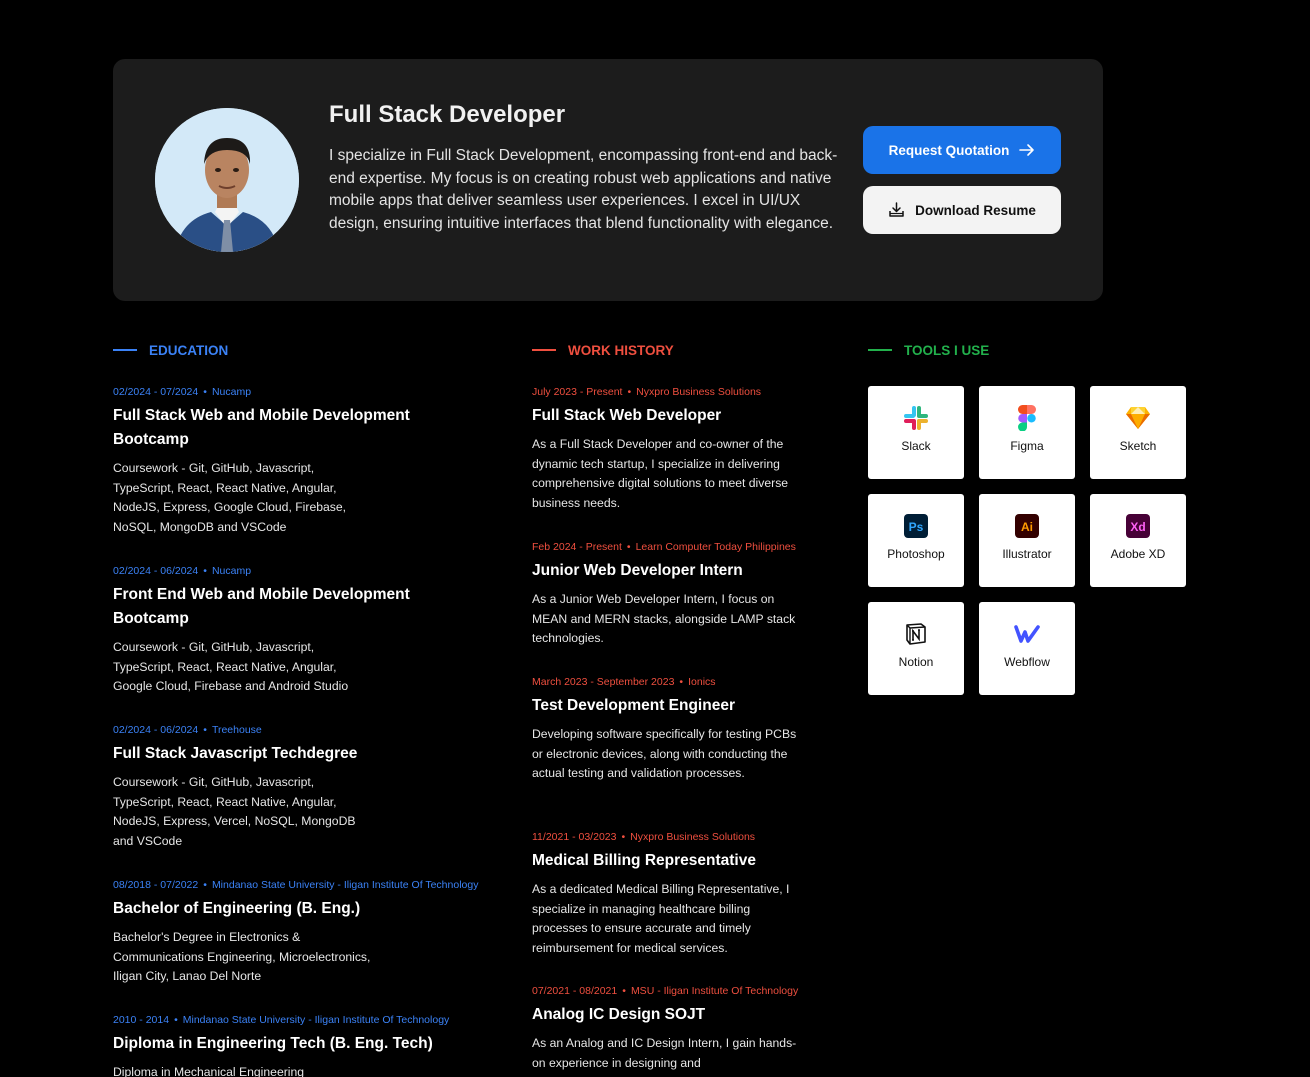 The height and width of the screenshot is (1077, 1310). I want to click on svg-text: Xd, so click(1137, 527).